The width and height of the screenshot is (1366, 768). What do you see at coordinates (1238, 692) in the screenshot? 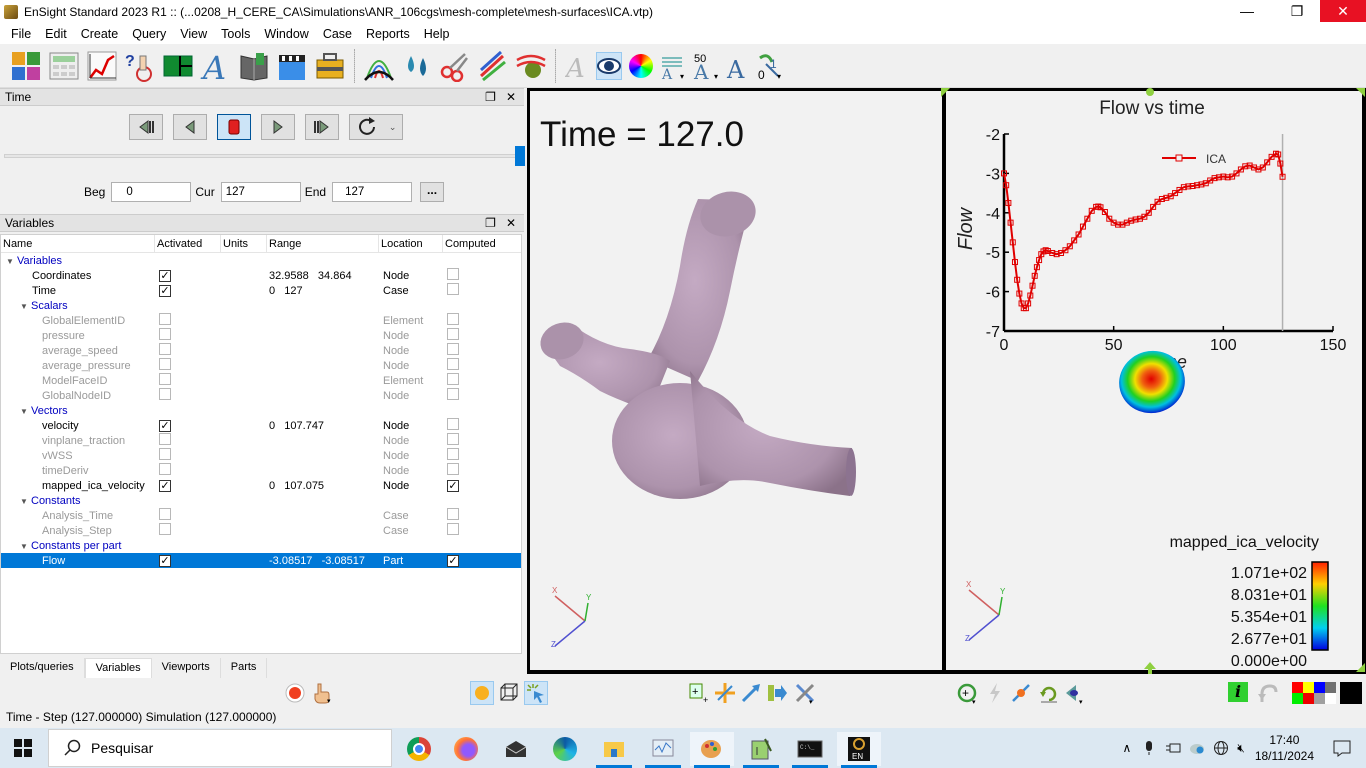
I see `info-icon: i` at bounding box center [1238, 692].